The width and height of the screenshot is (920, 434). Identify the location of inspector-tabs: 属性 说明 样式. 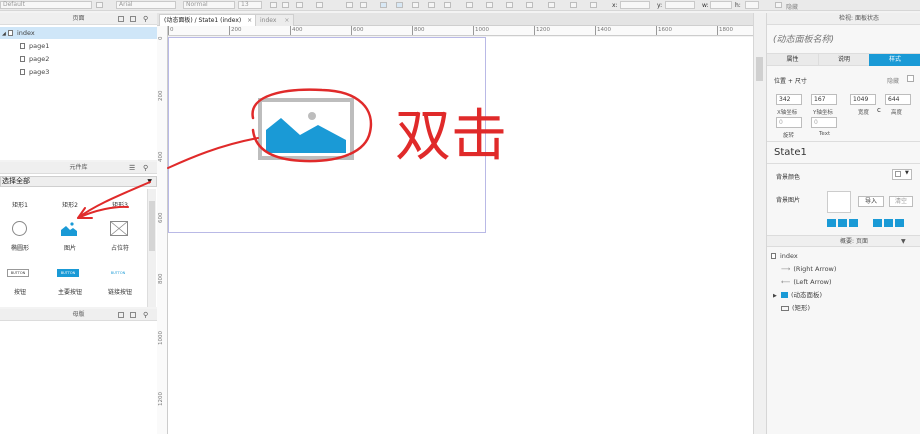
(843, 59).